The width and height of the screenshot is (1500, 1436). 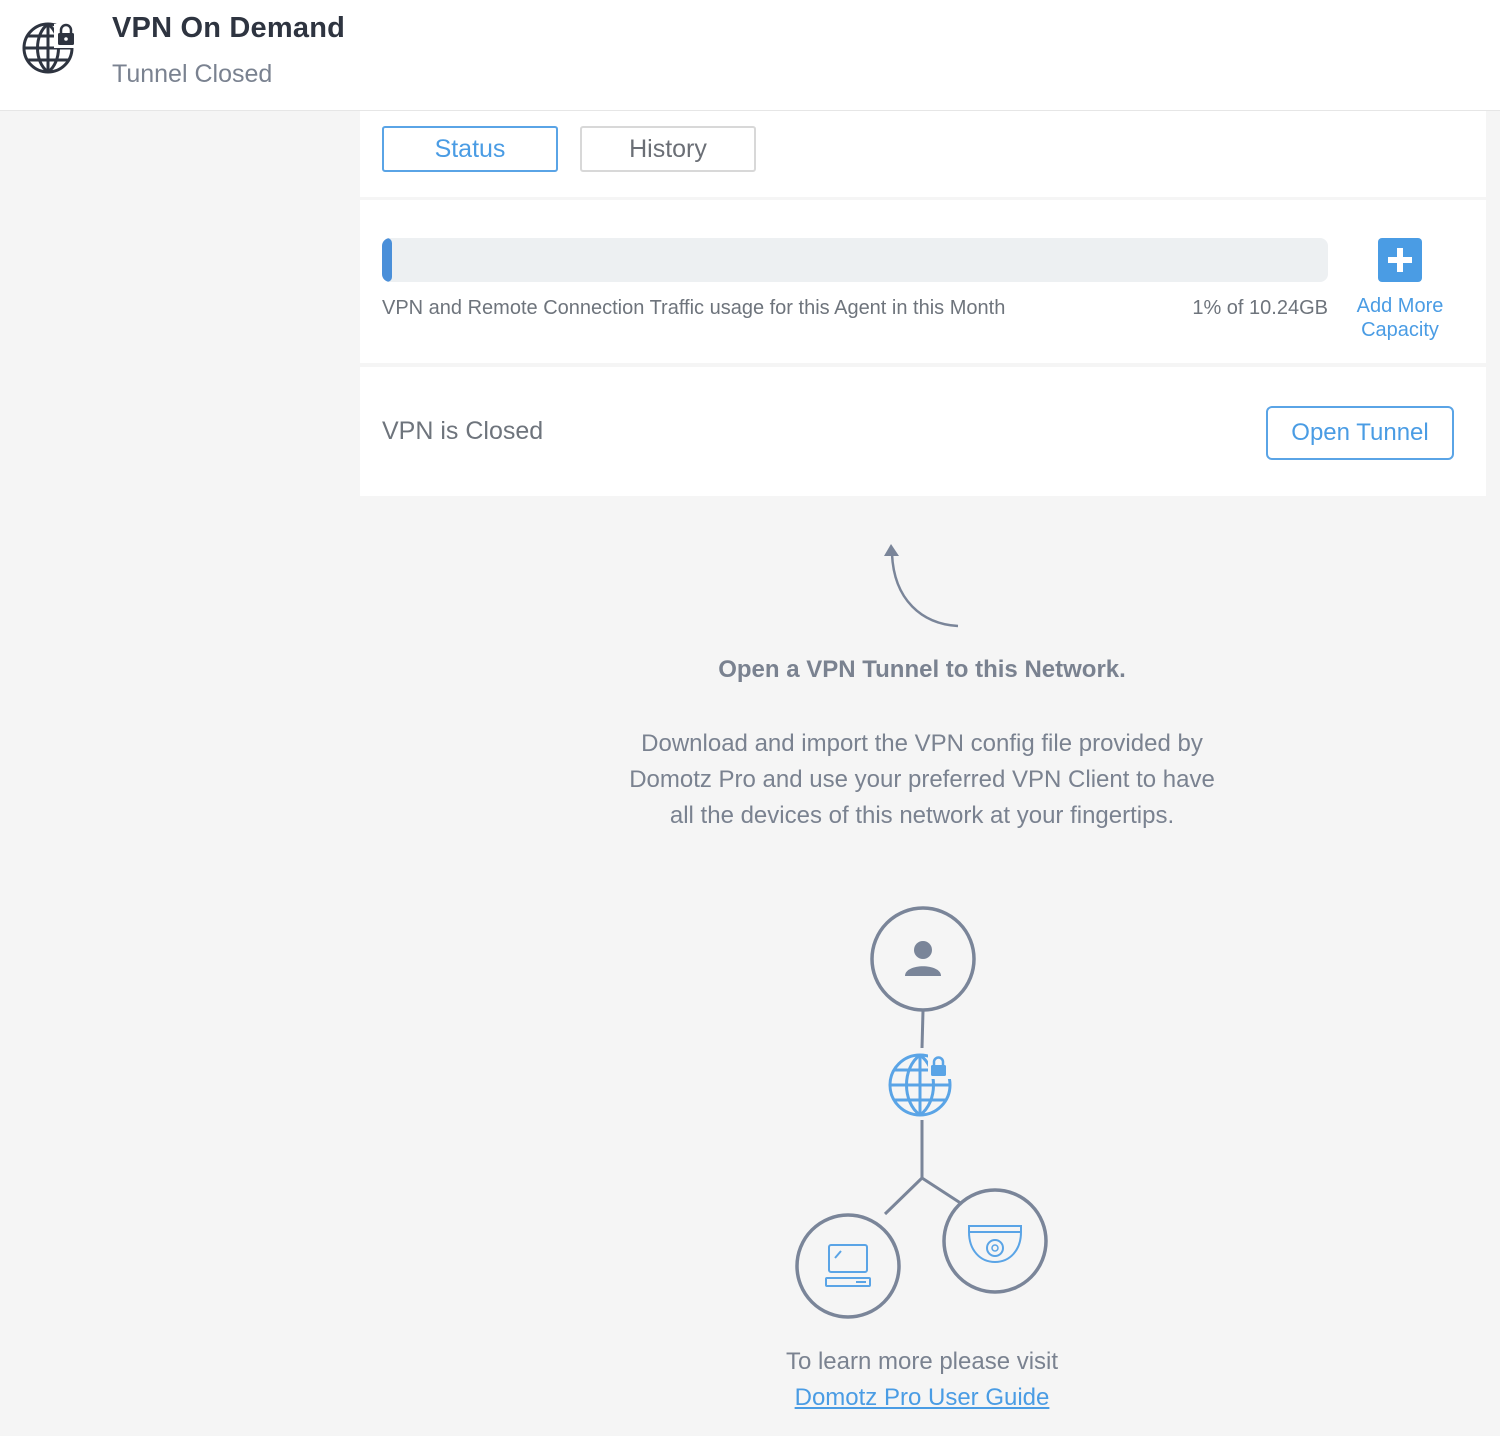 I want to click on vpn-status-card: VPN is Closed Open Tunnel, so click(x=923, y=431).